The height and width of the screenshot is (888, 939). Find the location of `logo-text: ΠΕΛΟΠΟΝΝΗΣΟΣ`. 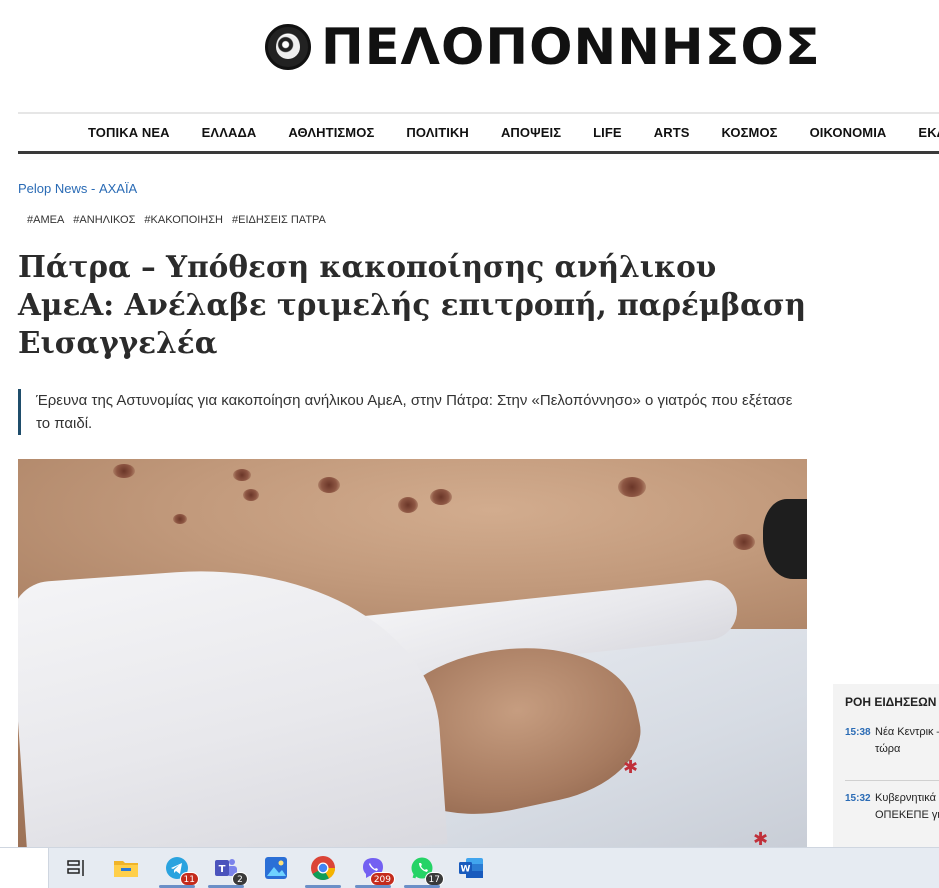

logo-text: ΠΕΛΟΠΟΝΝΗΣΟΣ is located at coordinates (571, 47).